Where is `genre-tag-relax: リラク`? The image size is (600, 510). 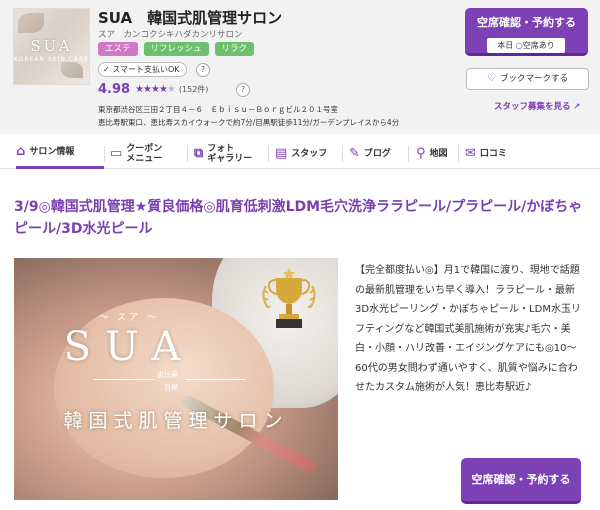 genre-tag-relax: リラク is located at coordinates (234, 49).